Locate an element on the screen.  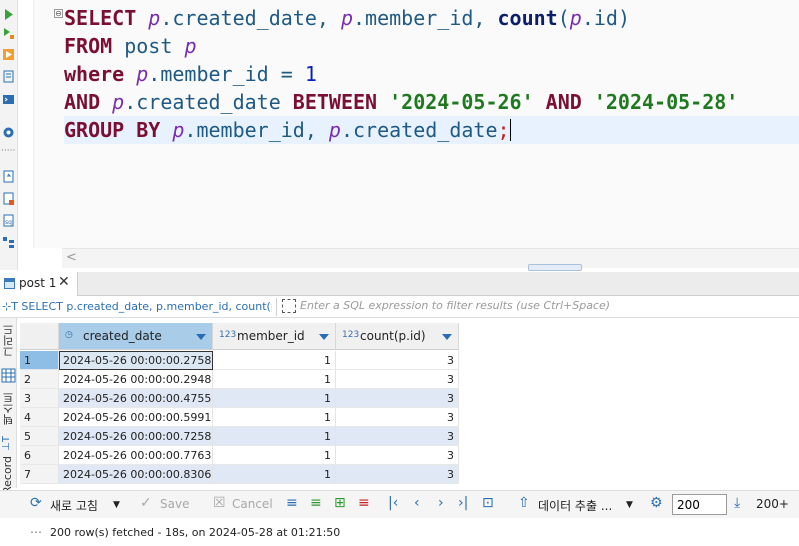
delete-row-icon: ≡ is located at coordinates (364, 503).